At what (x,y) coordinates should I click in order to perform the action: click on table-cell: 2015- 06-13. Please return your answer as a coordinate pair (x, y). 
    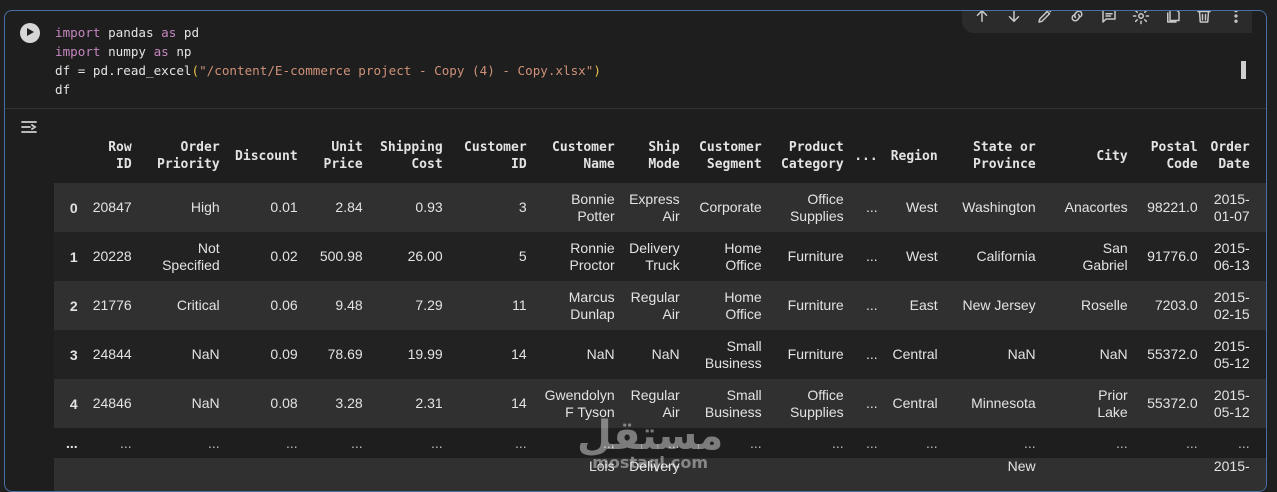
    Looking at the image, I should click on (1231, 256).